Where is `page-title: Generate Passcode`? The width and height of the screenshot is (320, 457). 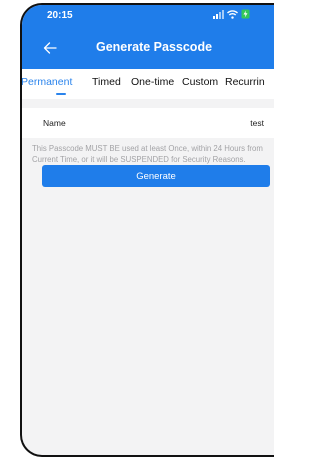 page-title: Generate Passcode is located at coordinates (154, 47).